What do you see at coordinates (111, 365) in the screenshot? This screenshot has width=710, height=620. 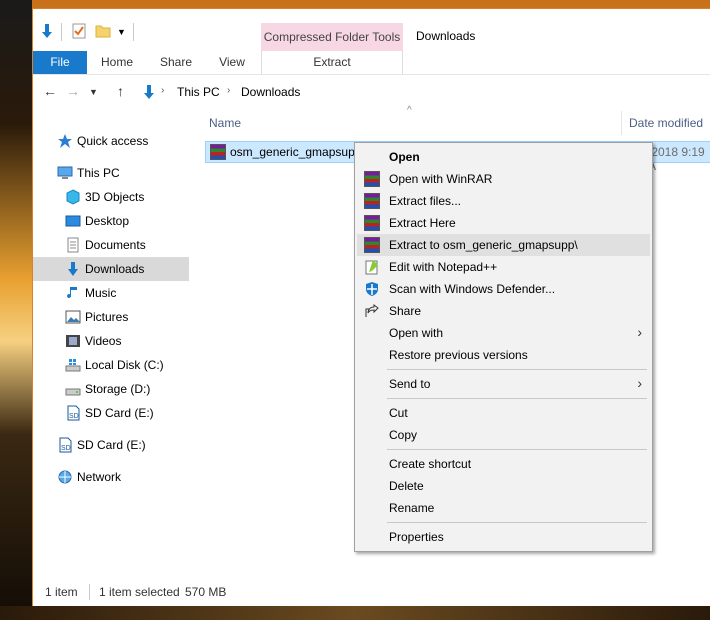 I see `sidebar-item-local-disk-c: Local Disk (C:)` at bounding box center [111, 365].